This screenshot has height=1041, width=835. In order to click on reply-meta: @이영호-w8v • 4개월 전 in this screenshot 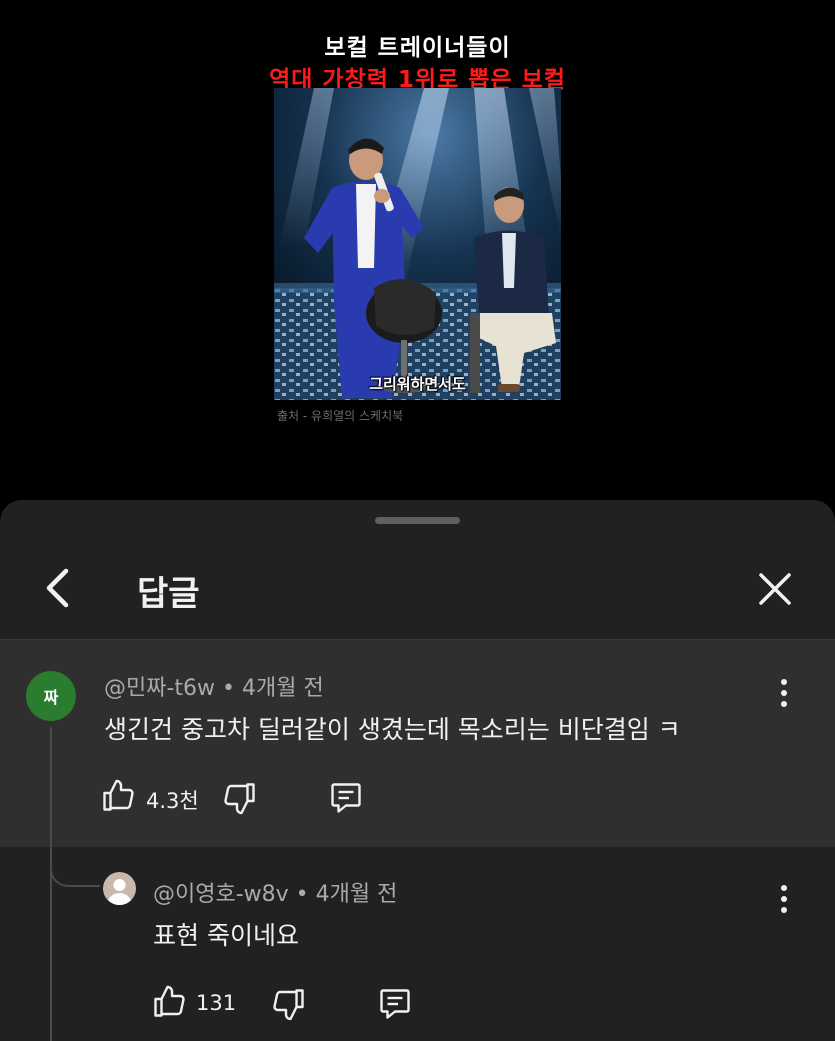, I will do `click(275, 892)`.